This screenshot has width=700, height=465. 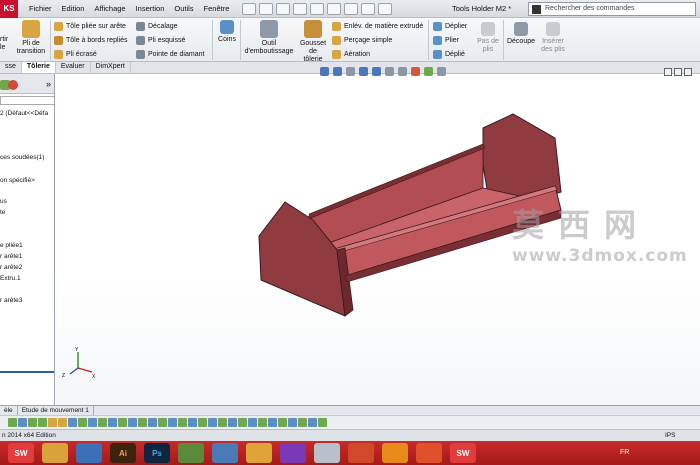 I want to click on tab-evaluate: Evaluer, so click(x=73, y=67).